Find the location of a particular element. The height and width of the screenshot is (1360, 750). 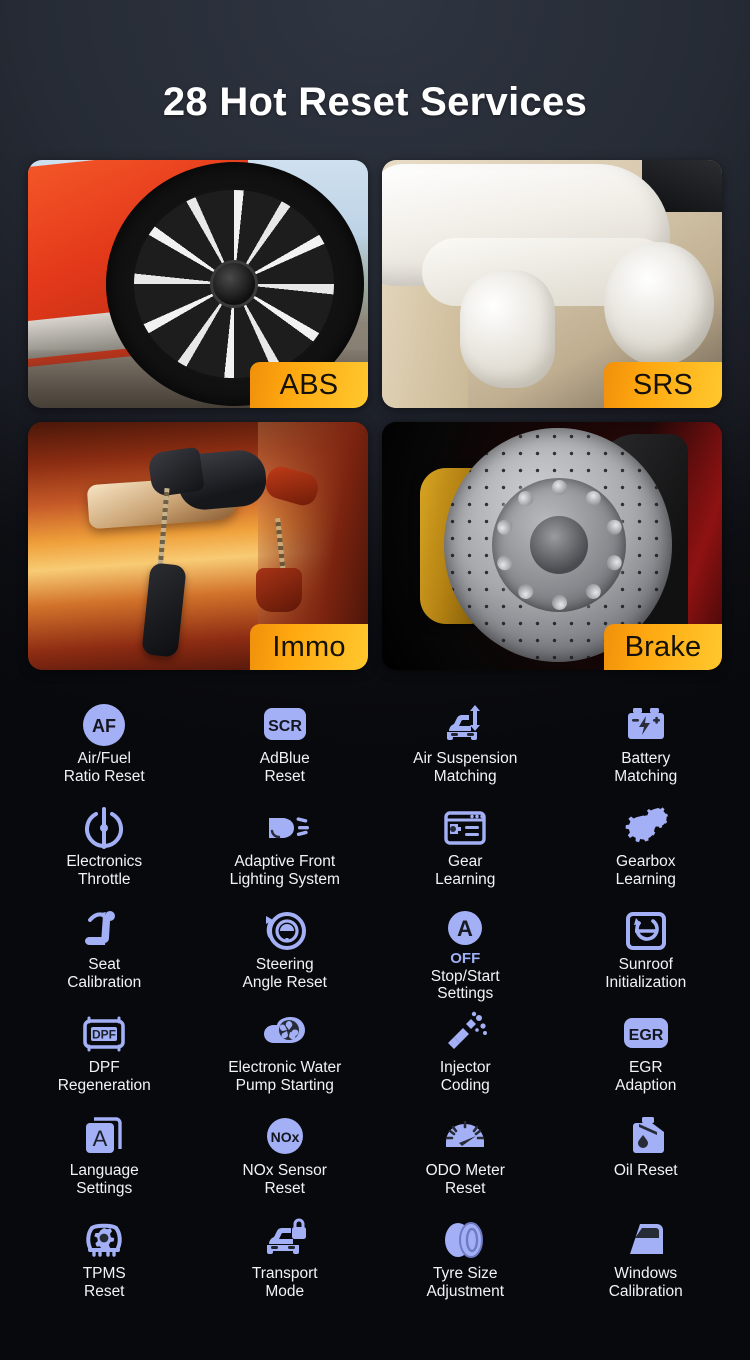

service-item-gear-learning: Gear Learning is located at coordinates (465, 848).